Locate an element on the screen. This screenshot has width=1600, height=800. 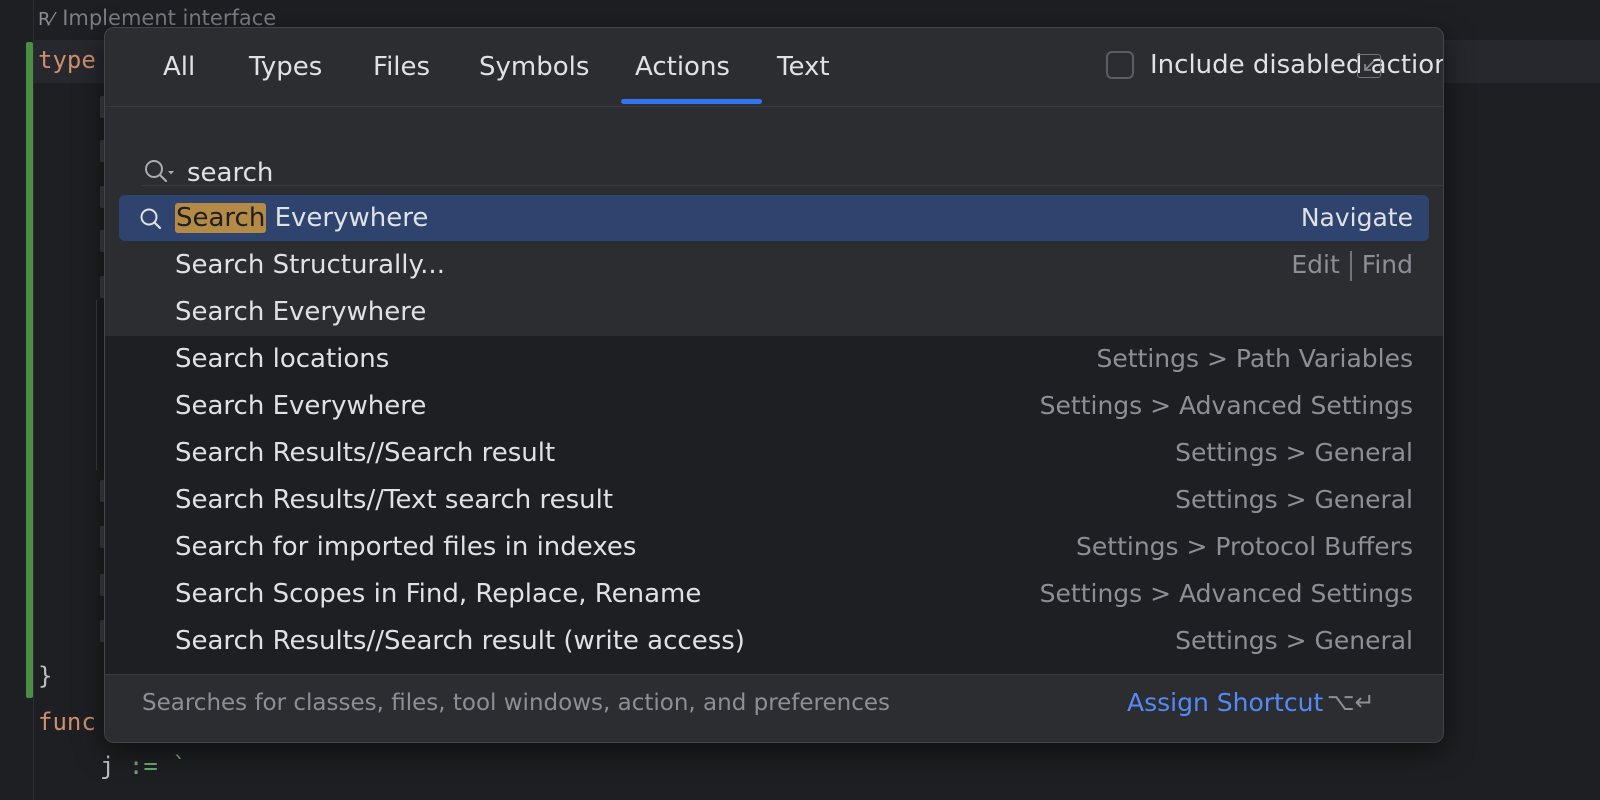
shortcut-keys: ⌥↵ is located at coordinates (1351, 702).